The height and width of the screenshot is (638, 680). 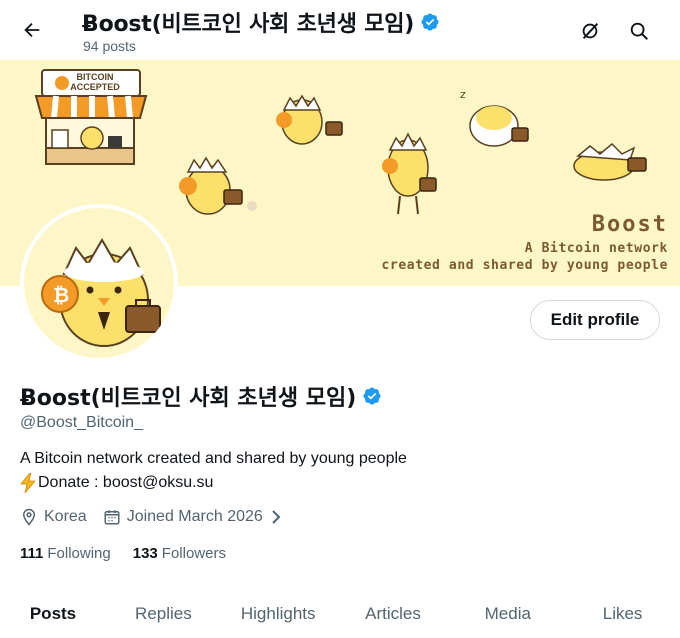 I want to click on shop-sign: BITCOIN ACCEPTED, so click(x=95, y=82).